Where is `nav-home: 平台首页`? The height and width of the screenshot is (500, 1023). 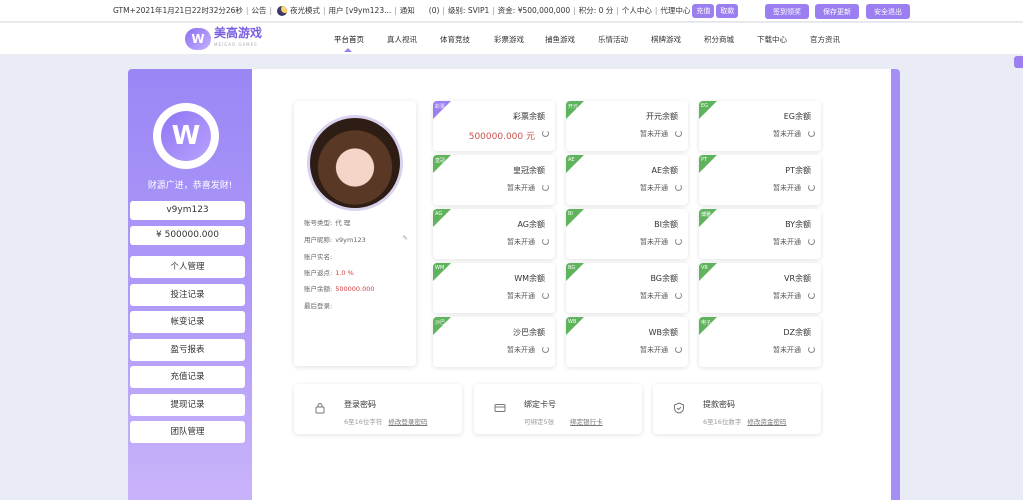 nav-home: 平台首页 is located at coordinates (349, 43).